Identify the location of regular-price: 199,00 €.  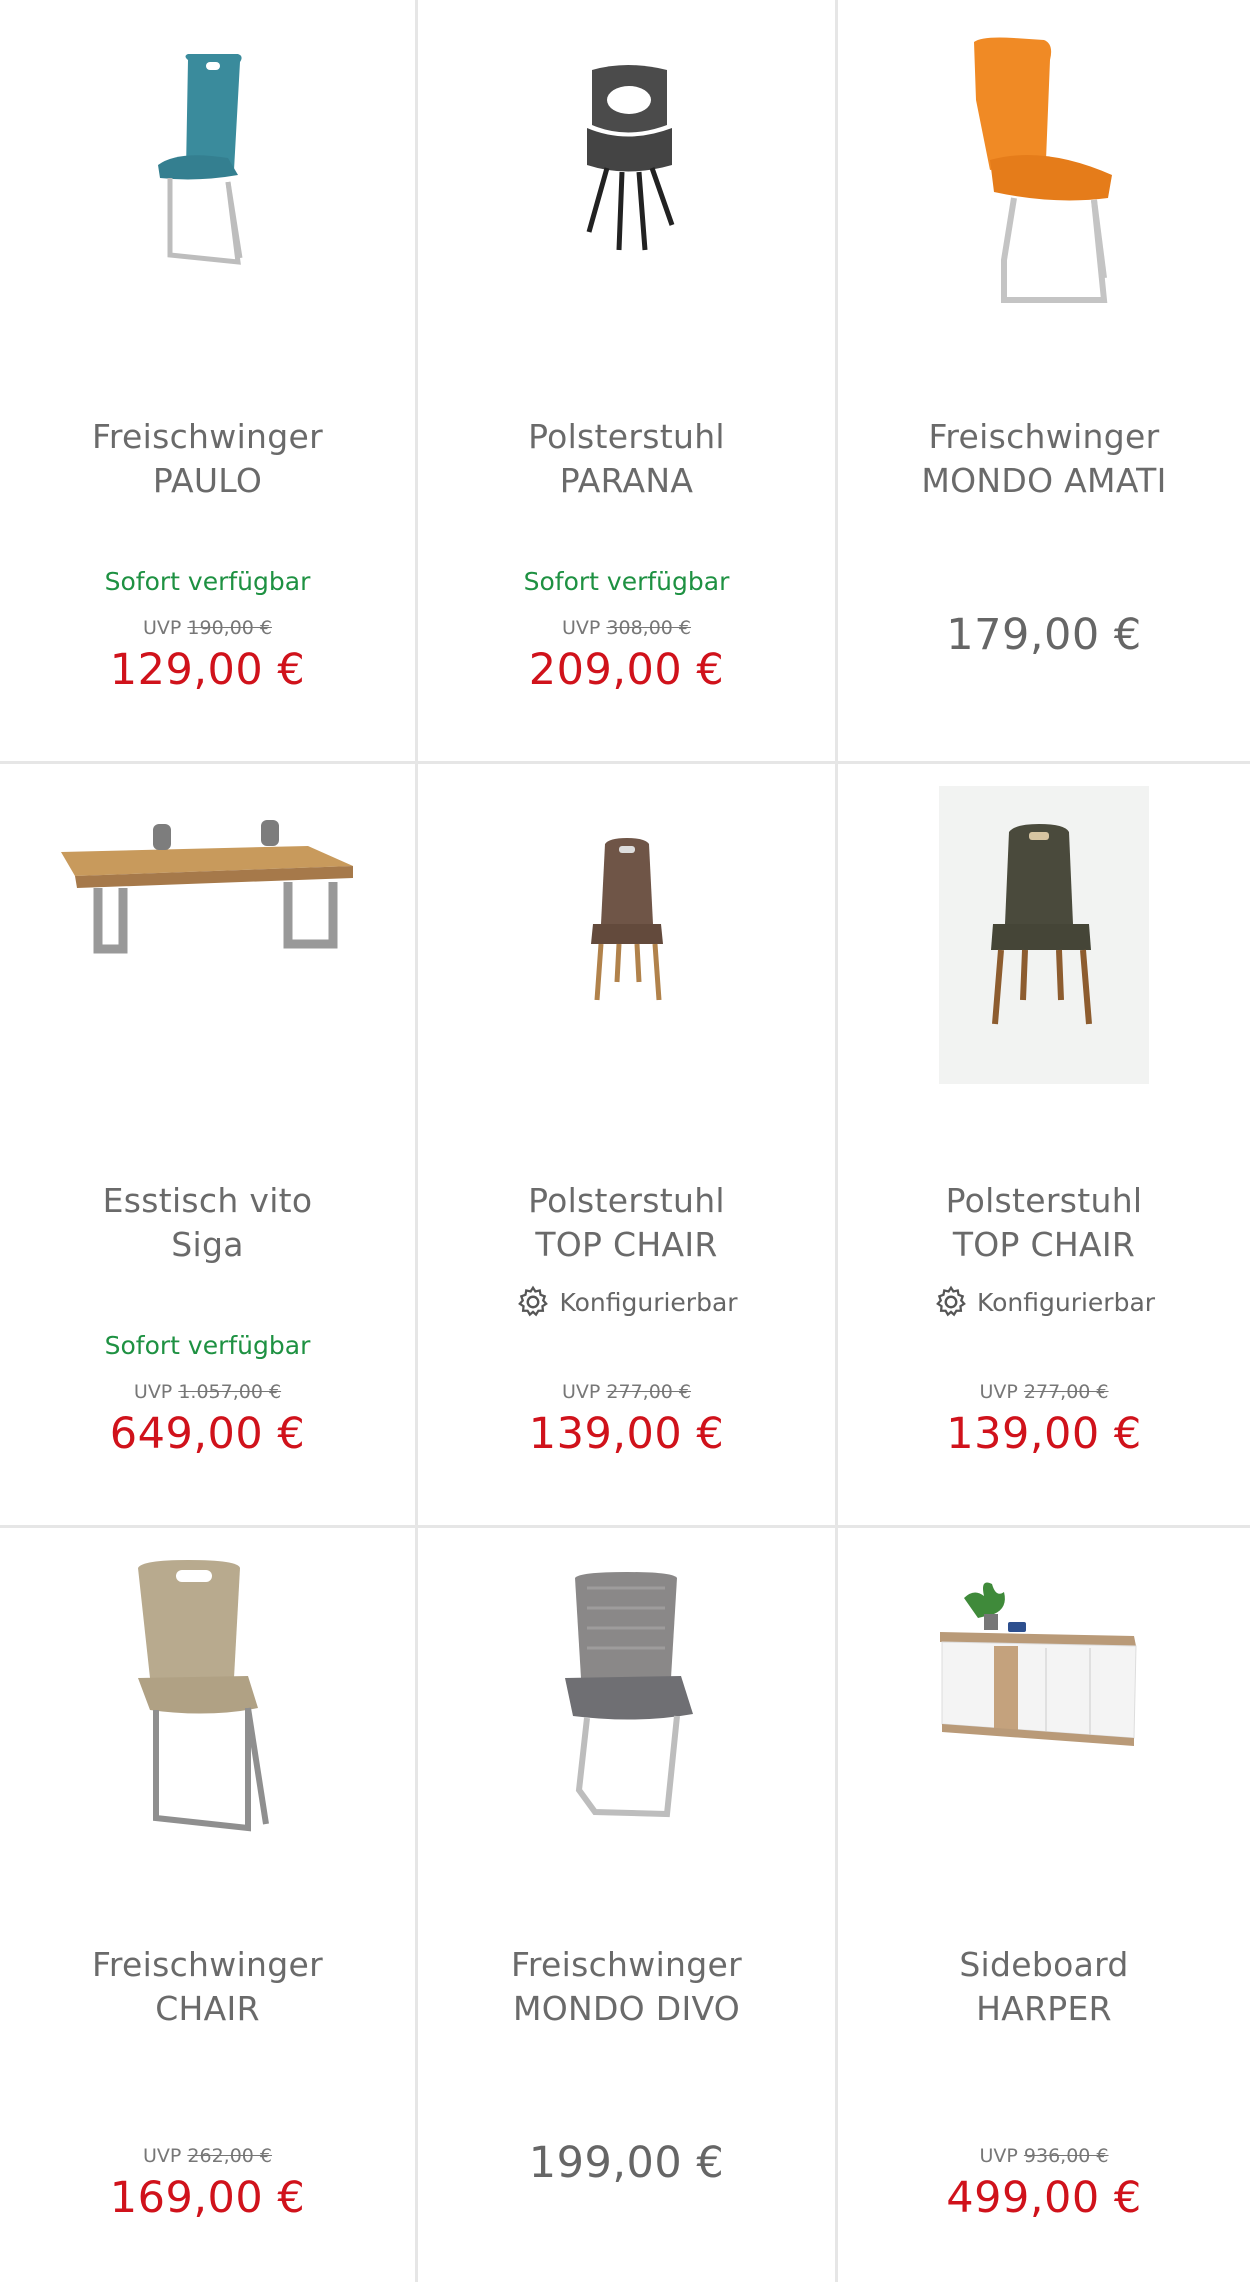
(626, 2163).